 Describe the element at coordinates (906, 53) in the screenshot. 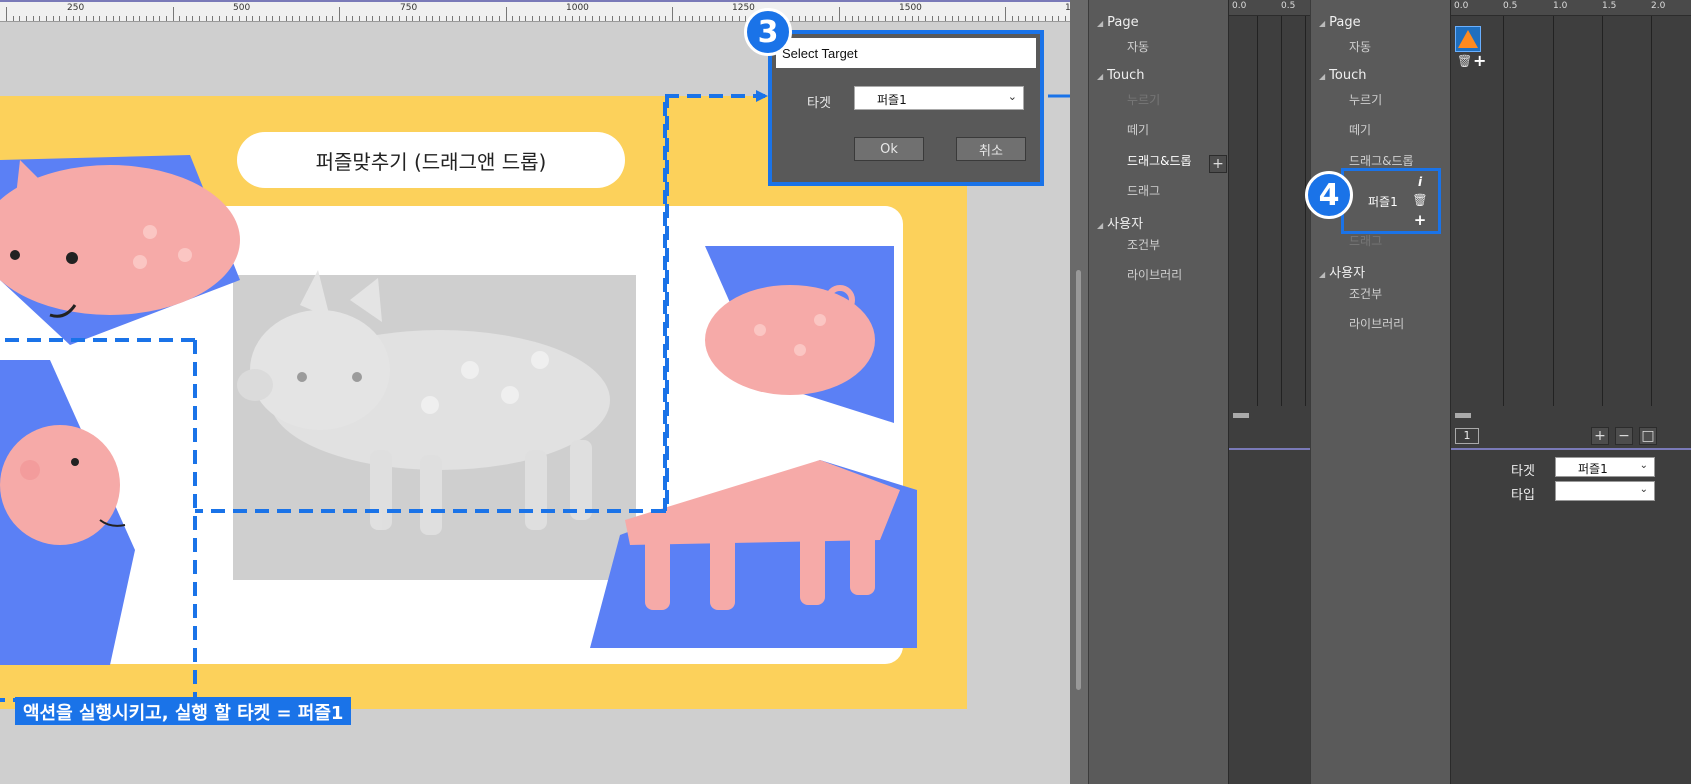

I see `dialog-title: Select Target` at that location.